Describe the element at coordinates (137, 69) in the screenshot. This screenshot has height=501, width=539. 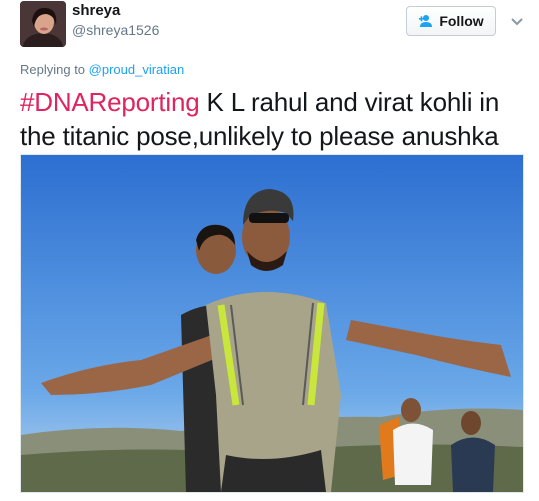
I see `reply-target-link: @proud_viratian` at that location.